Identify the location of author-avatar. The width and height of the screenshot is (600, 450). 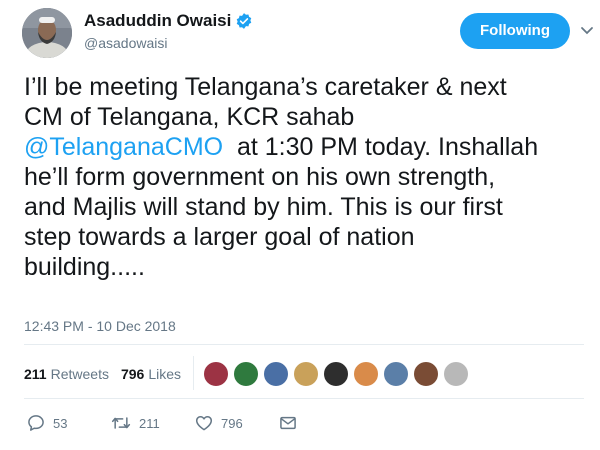
(47, 33).